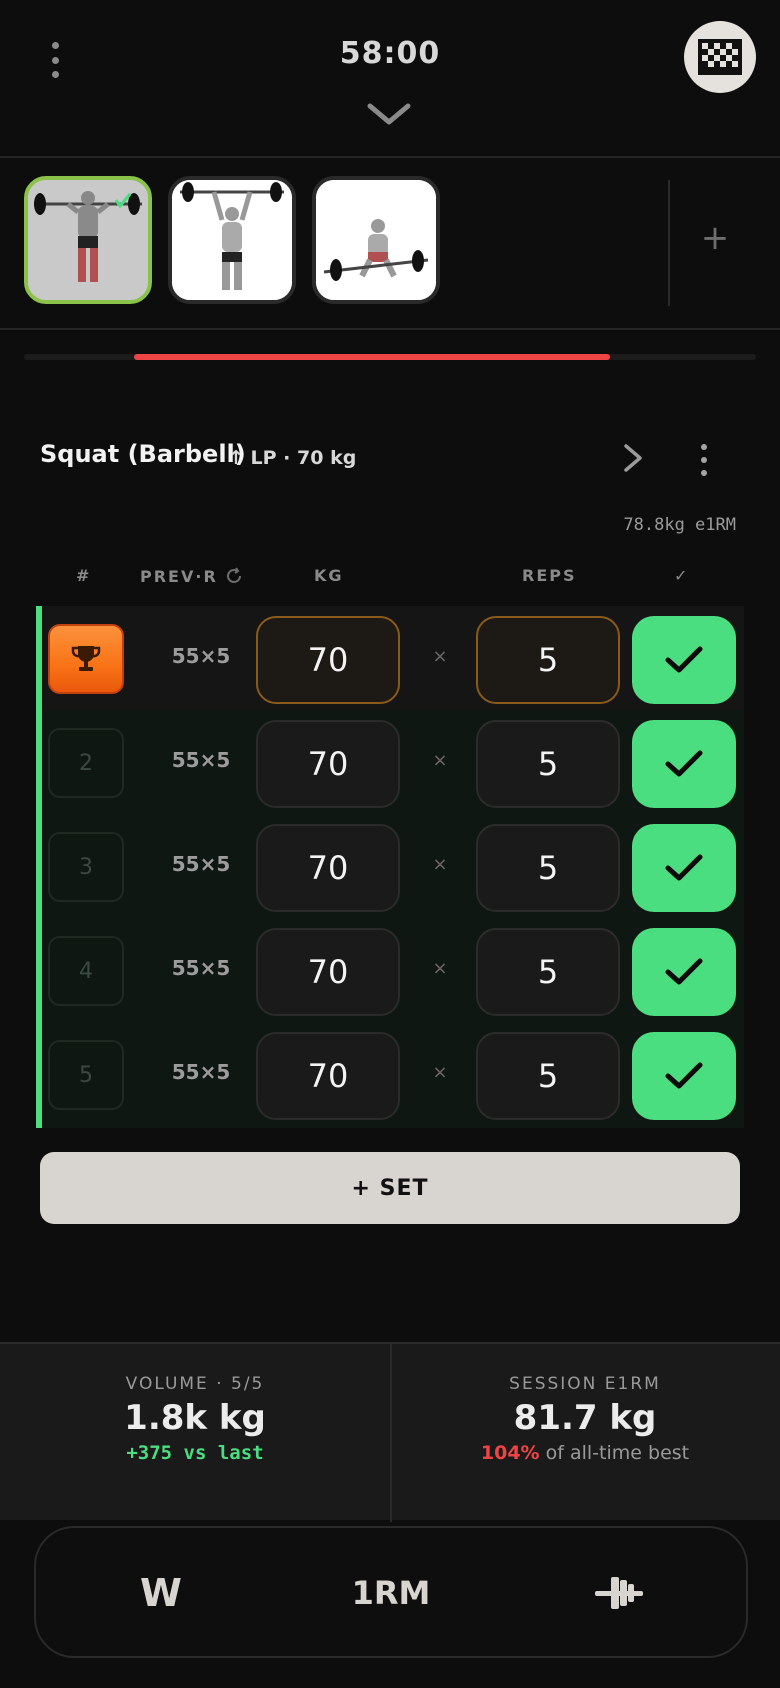  What do you see at coordinates (371, 357) in the screenshot?
I see `progress-fill` at bounding box center [371, 357].